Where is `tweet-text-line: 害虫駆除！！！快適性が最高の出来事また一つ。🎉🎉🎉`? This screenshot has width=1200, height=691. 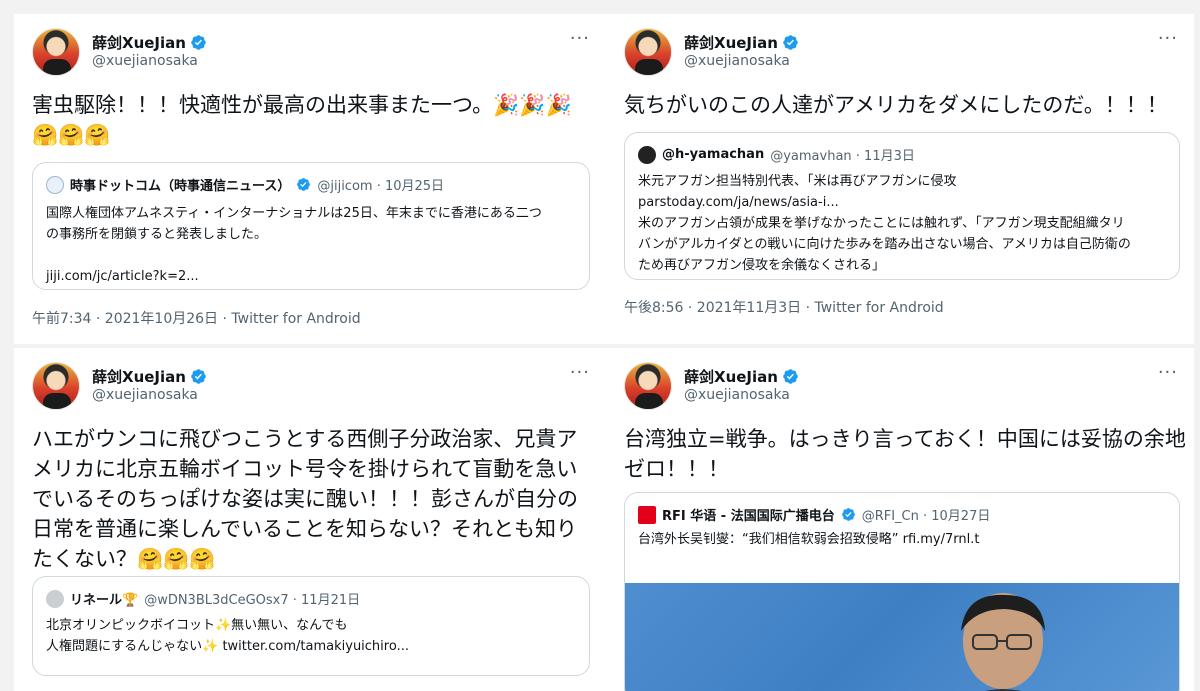 tweet-text-line: 害虫駆除！！！快適性が最高の出来事また一つ。🎉🎉🎉 is located at coordinates (302, 105).